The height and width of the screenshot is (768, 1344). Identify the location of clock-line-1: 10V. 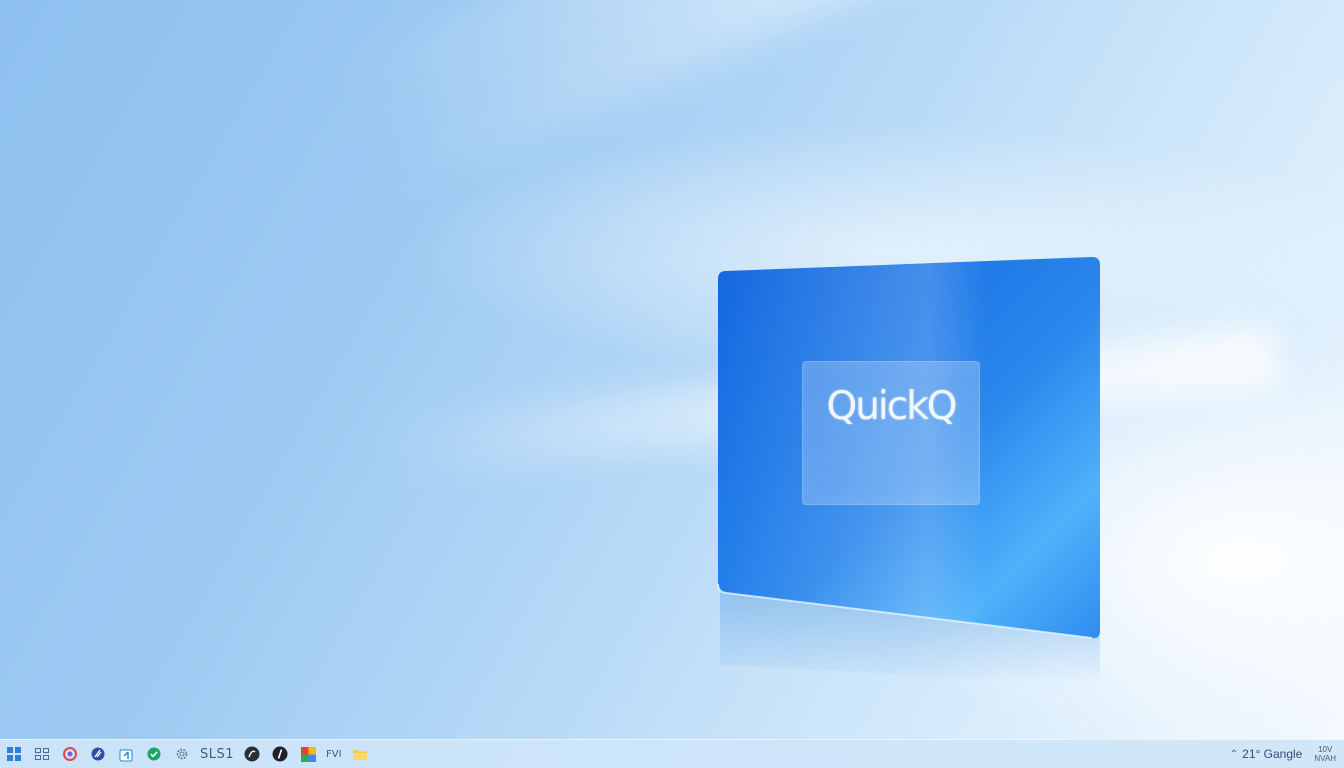
(1325, 749).